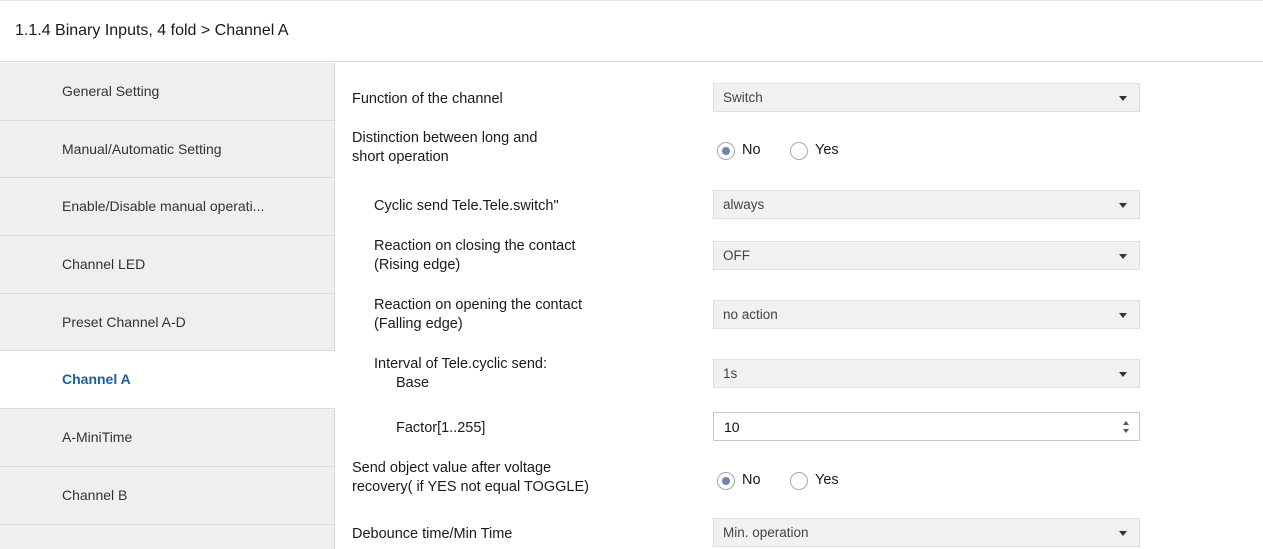  I want to click on sidebar-item-general-setting: General Setting, so click(167, 92).